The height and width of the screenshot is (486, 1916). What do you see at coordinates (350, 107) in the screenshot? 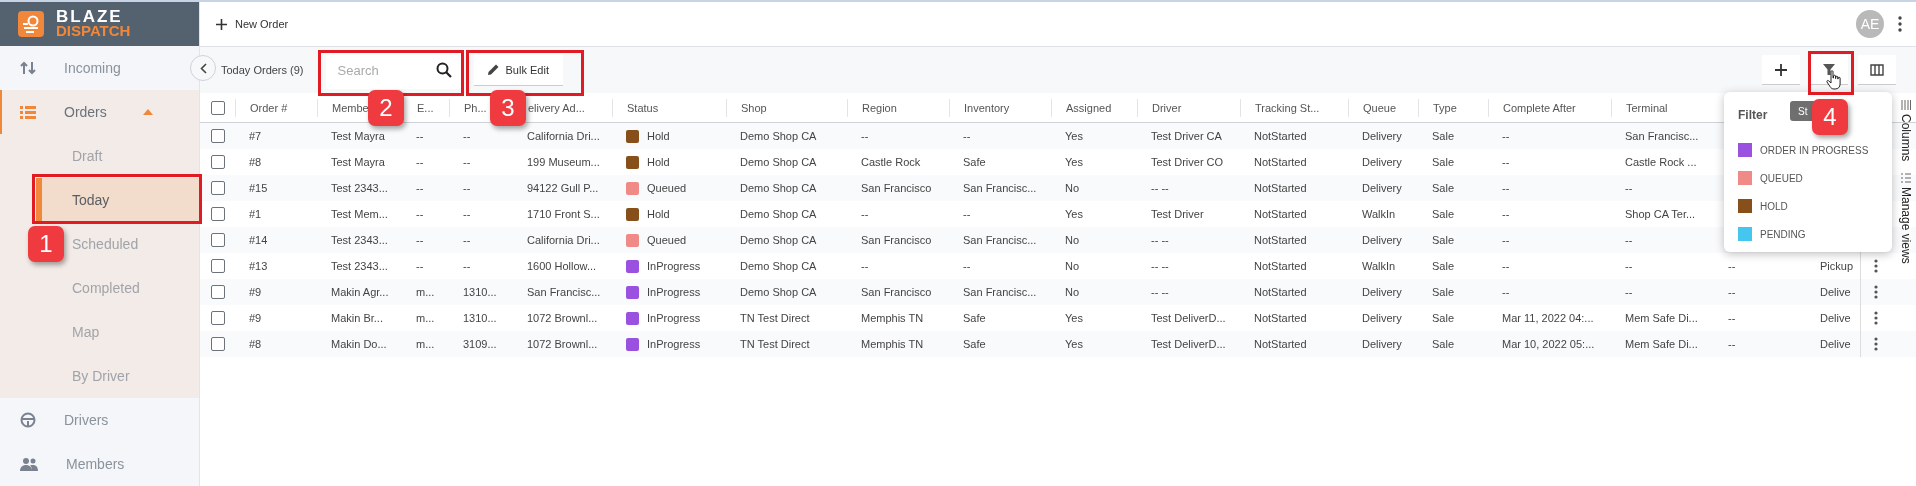
I see `column-header: Membe` at bounding box center [350, 107].